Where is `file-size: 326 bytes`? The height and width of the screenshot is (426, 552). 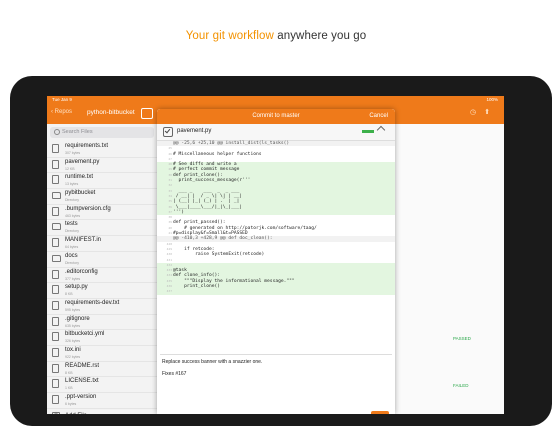 file-size: 326 bytes is located at coordinates (73, 341).